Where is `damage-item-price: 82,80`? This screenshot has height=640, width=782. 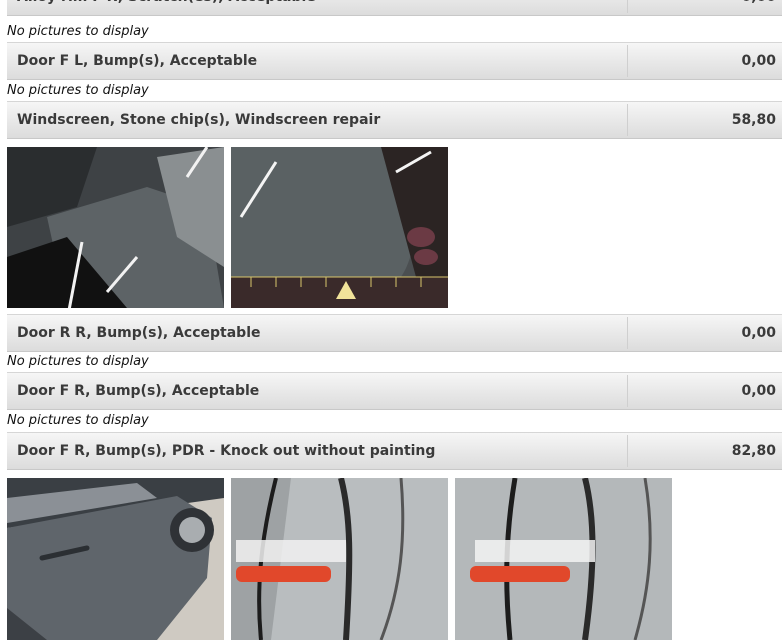
damage-item-price: 82,80 is located at coordinates (753, 451).